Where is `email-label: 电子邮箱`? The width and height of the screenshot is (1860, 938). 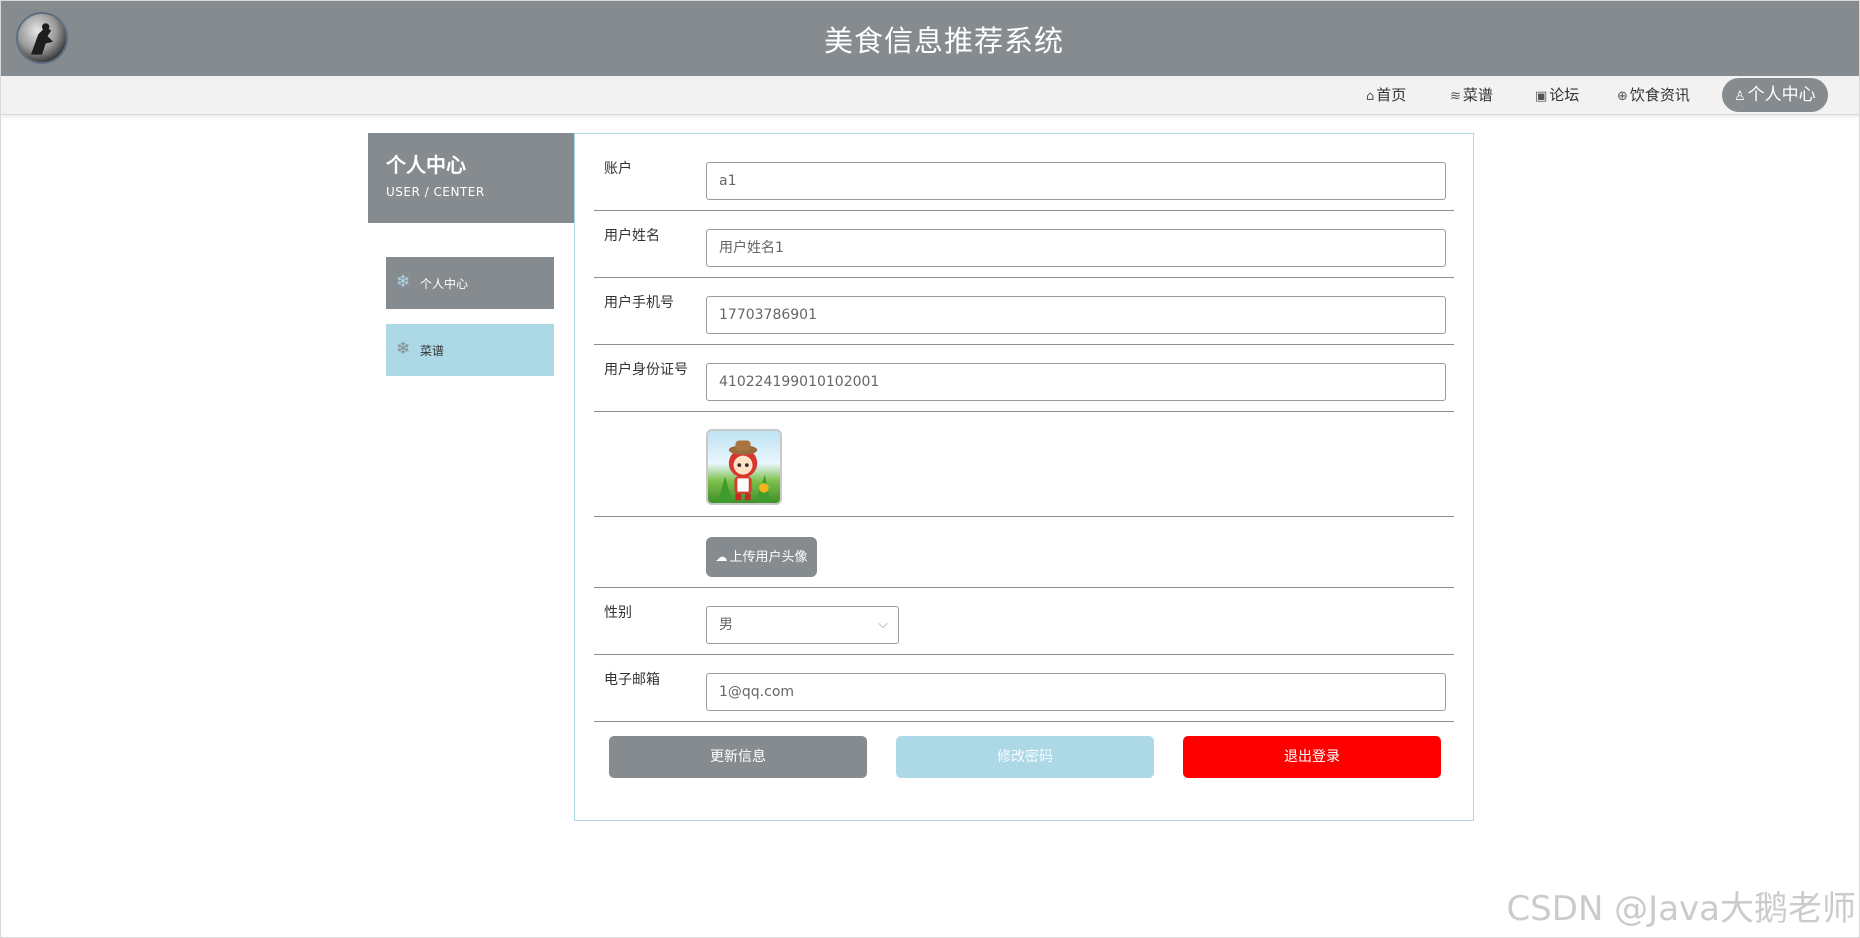
email-label: 电子邮箱 is located at coordinates (632, 680).